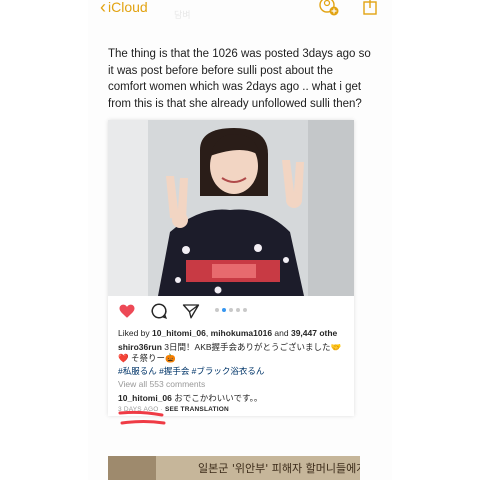 The width and height of the screenshot is (480, 480). Describe the element at coordinates (179, 333) in the screenshot. I see `liker-link: 10_hitomi_06` at that location.